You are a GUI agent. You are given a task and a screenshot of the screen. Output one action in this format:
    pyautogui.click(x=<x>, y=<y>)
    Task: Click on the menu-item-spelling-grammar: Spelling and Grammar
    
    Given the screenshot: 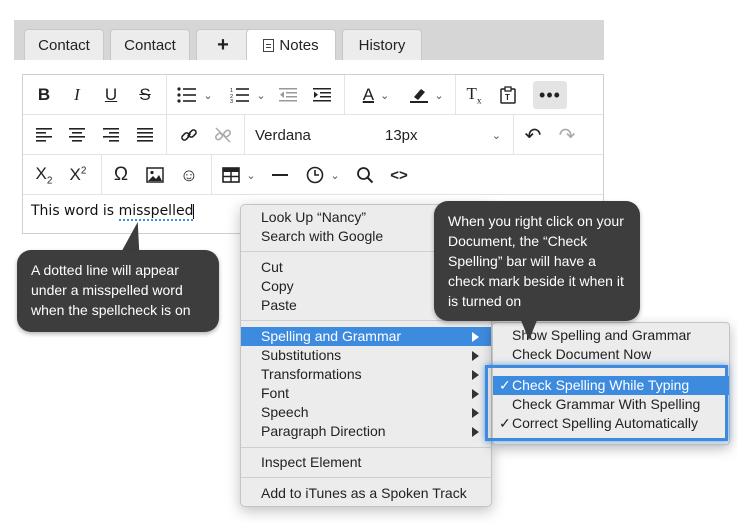 What is the action you would take?
    pyautogui.click(x=366, y=336)
    